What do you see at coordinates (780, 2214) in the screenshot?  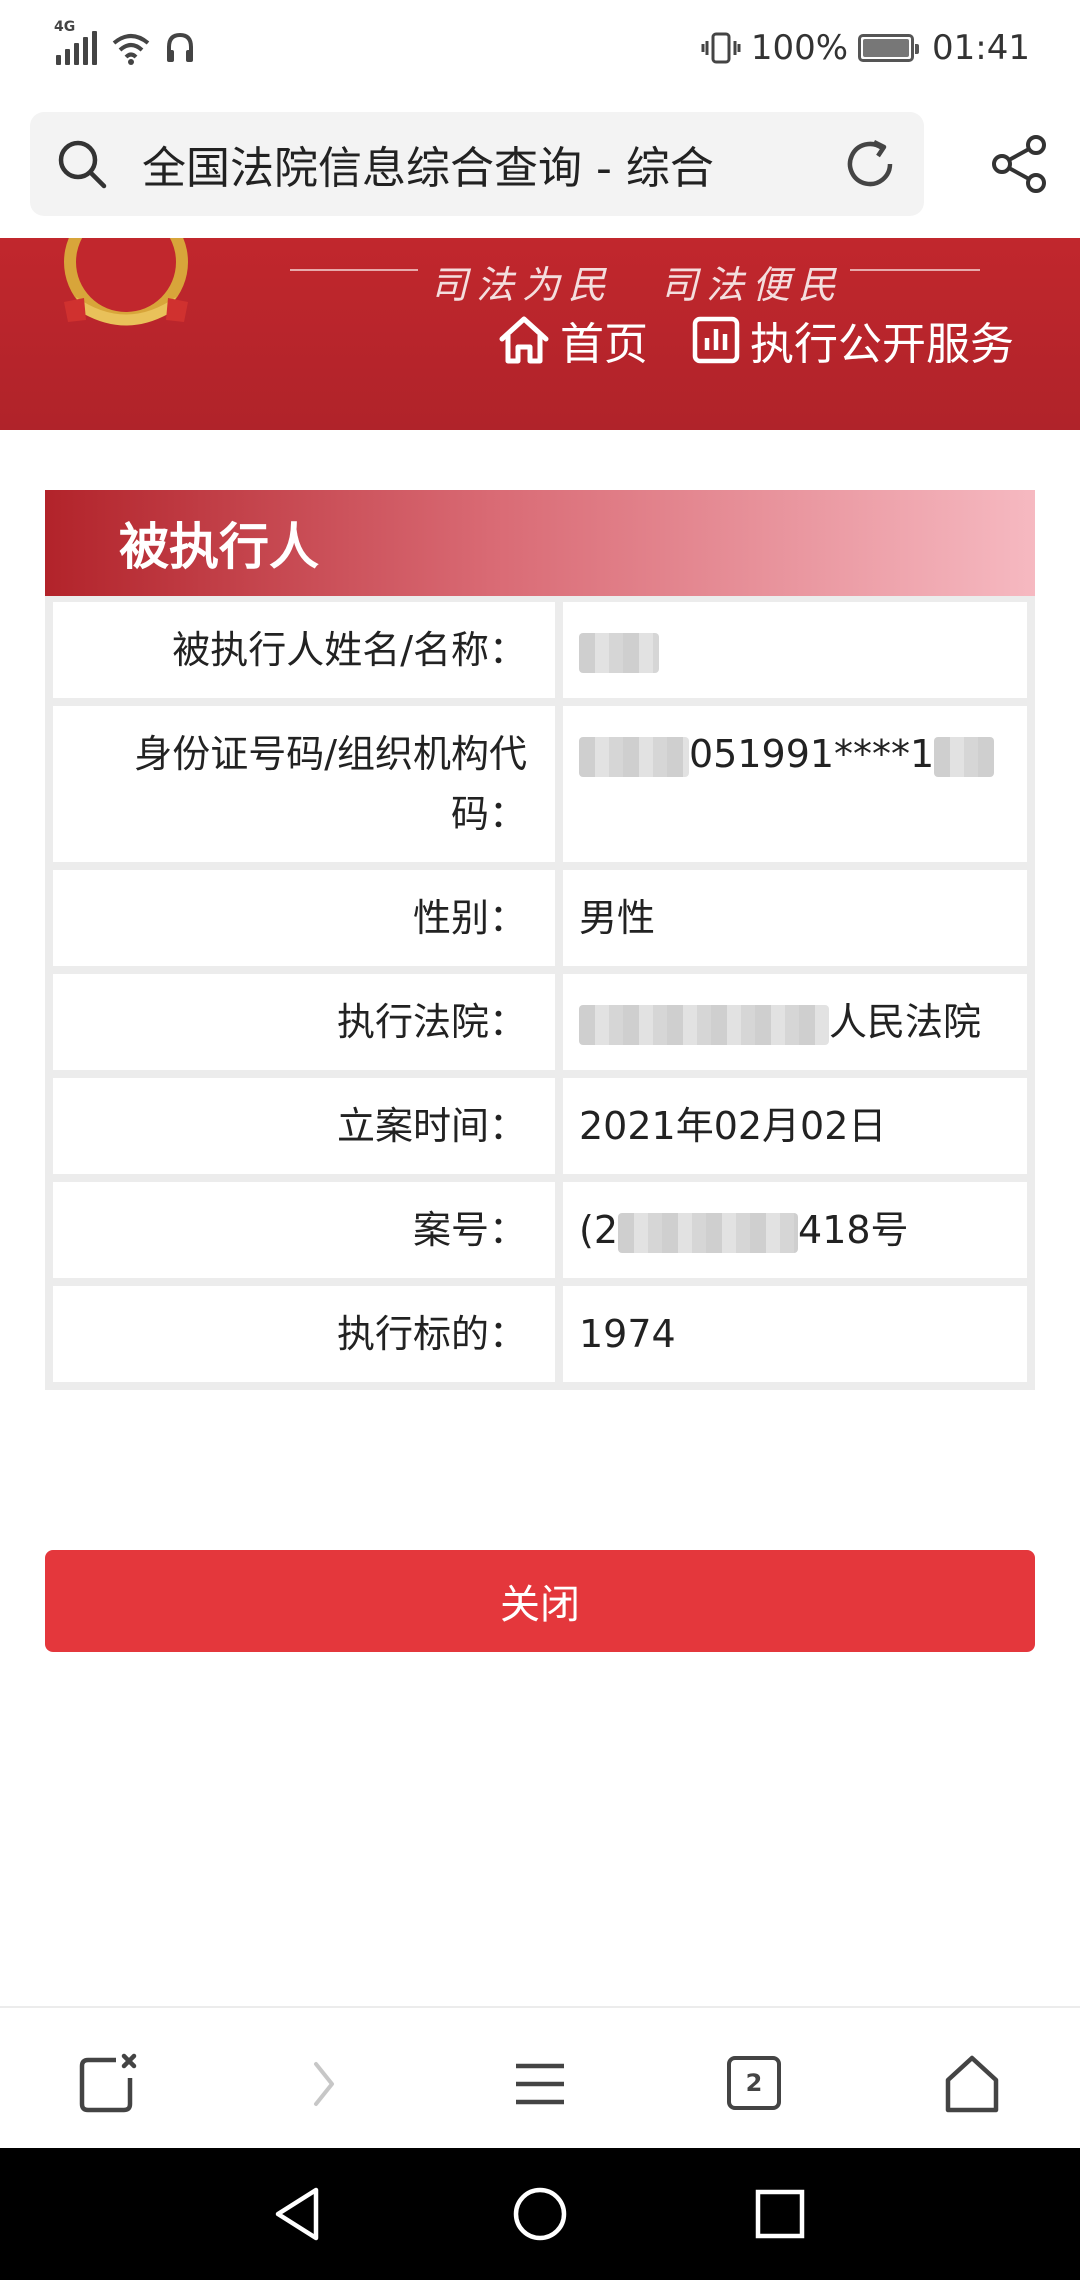 I see `recents-icon` at bounding box center [780, 2214].